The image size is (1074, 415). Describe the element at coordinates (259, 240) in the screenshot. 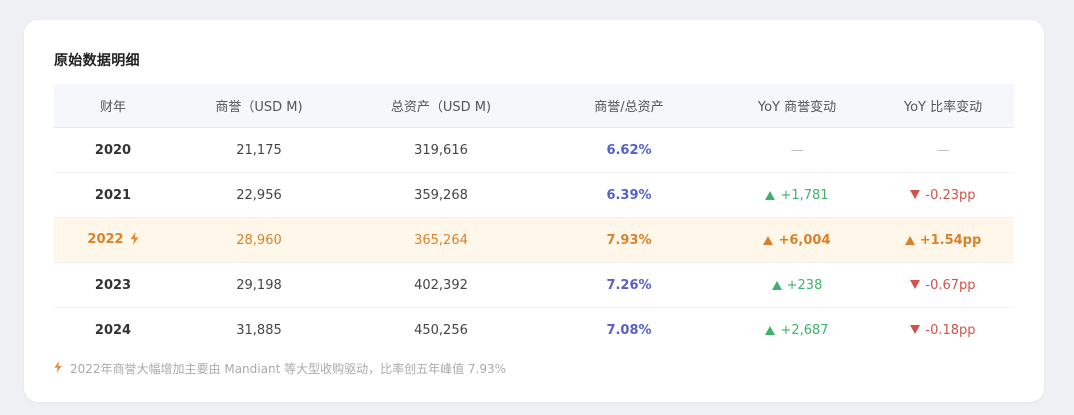

I see `cell-goodwill: 28,960` at that location.